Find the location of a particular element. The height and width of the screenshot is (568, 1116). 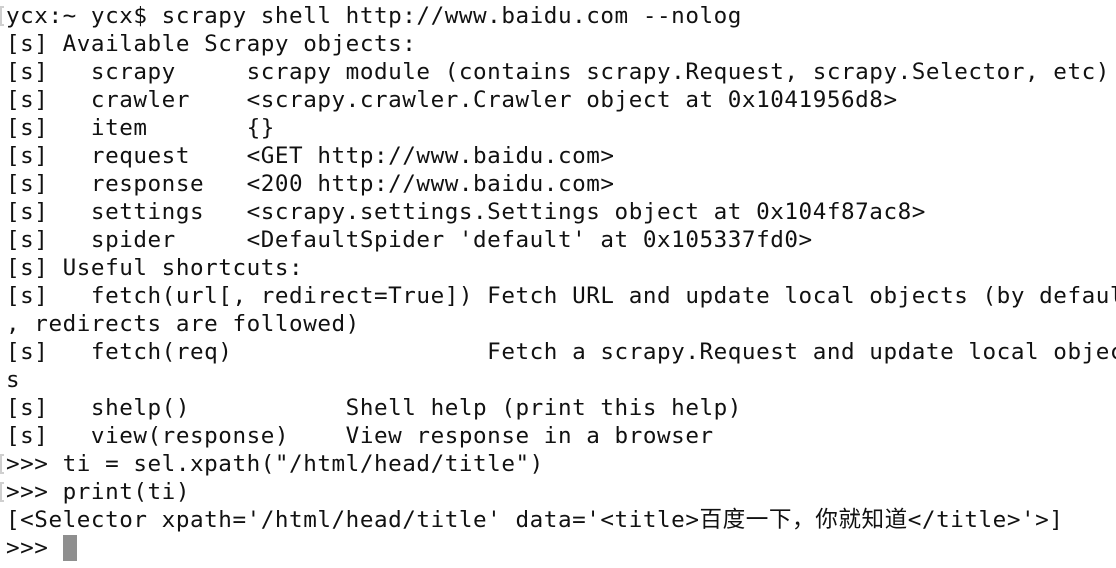

prompt: >>> is located at coordinates (34, 548).